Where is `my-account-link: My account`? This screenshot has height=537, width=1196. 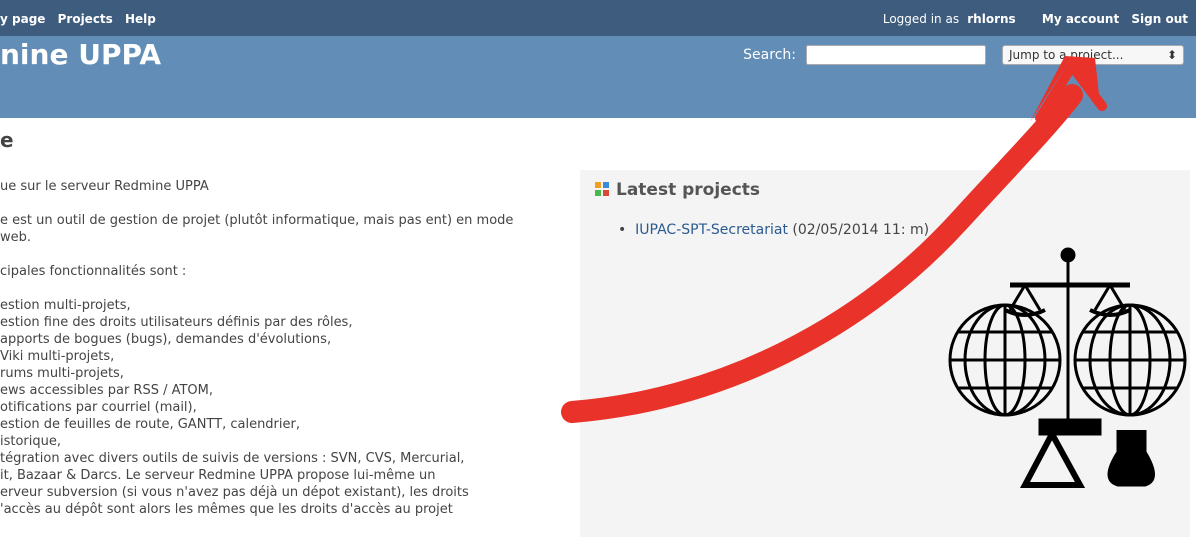
my-account-link: My account is located at coordinates (1080, 19).